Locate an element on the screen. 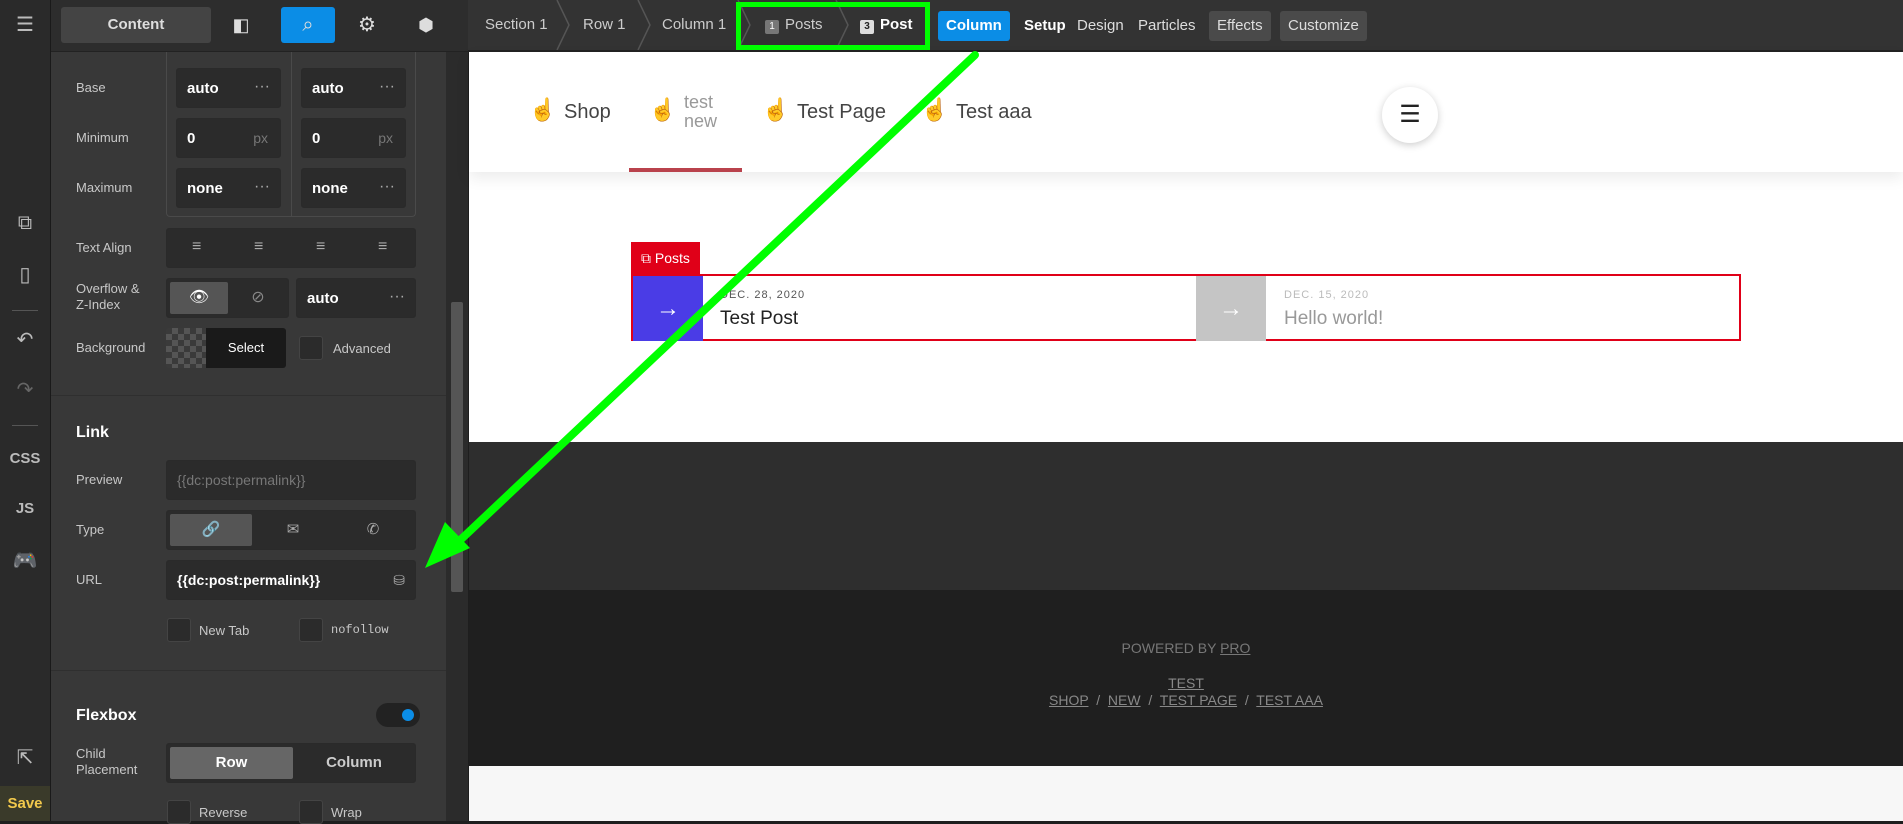 Image resolution: width=1903 pixels, height=824 pixels. nav-item-test-aaa: Test aaa is located at coordinates (994, 112).